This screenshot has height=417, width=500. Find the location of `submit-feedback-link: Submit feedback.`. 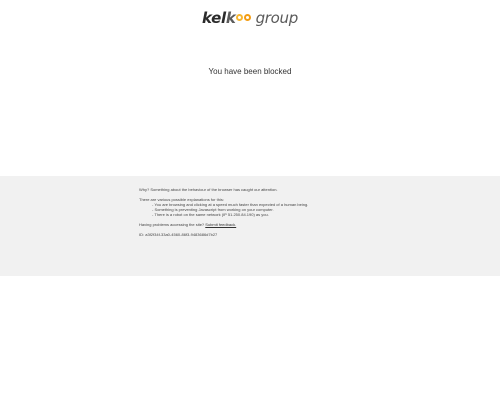

submit-feedback-link: Submit feedback. is located at coordinates (220, 224).